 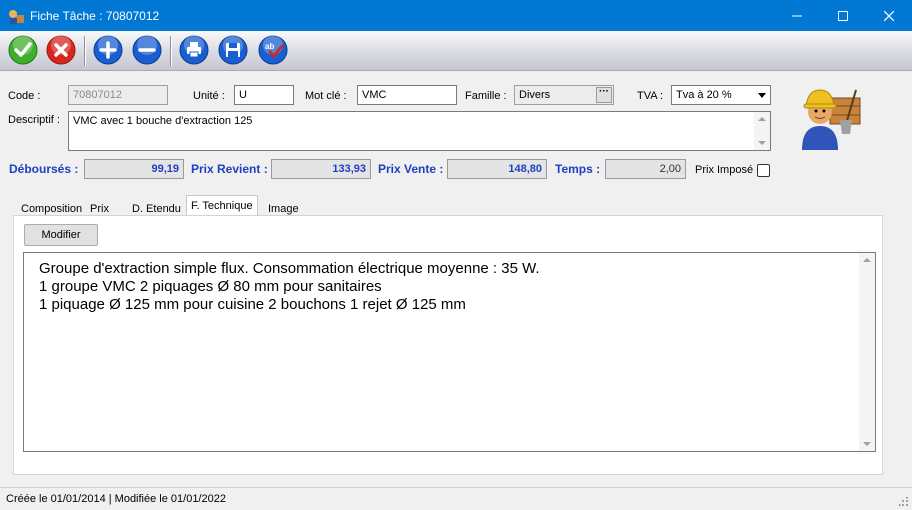 What do you see at coordinates (163, 121) in the screenshot?
I see `descriptif-text: VMC avec 1 bouche d'extraction 125` at bounding box center [163, 121].